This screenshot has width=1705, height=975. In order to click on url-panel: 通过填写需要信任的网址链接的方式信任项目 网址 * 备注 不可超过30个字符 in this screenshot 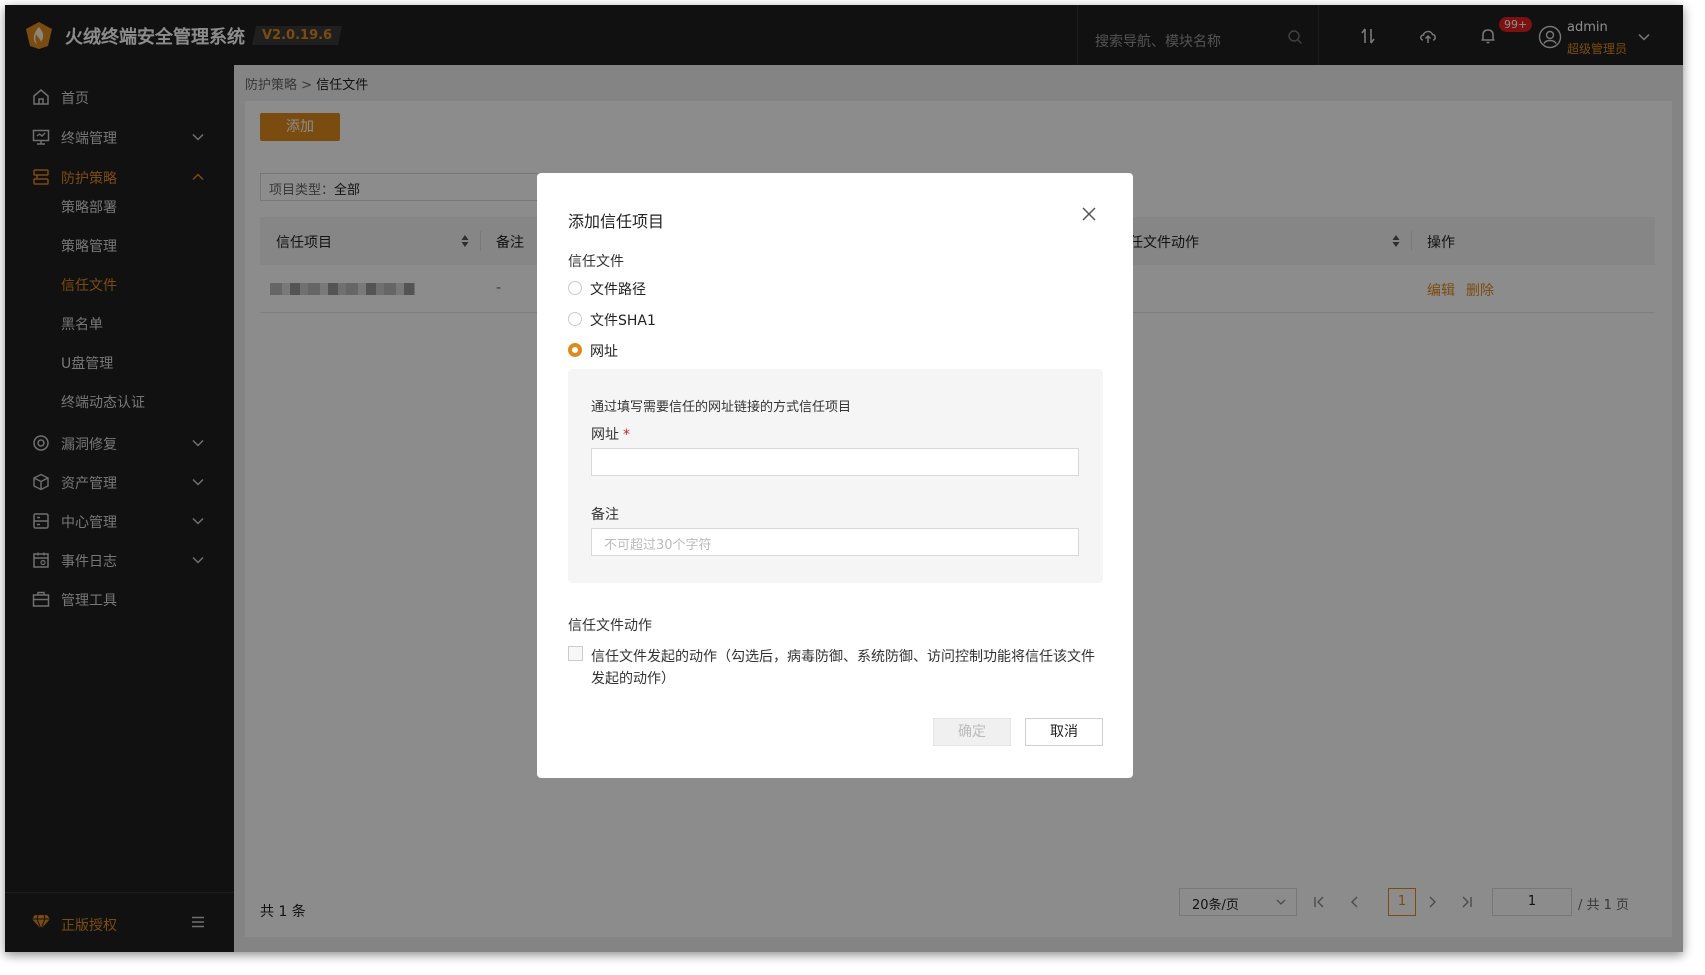, I will do `click(835, 476)`.